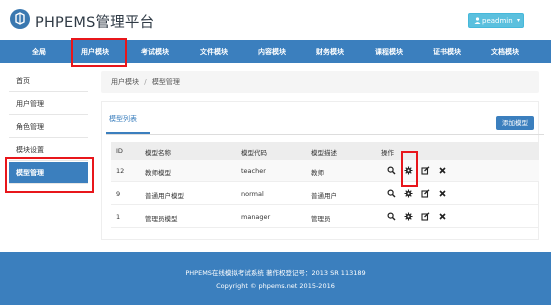 This screenshot has width=551, height=305. What do you see at coordinates (321, 219) in the screenshot?
I see `cell-desc: 管理员` at bounding box center [321, 219].